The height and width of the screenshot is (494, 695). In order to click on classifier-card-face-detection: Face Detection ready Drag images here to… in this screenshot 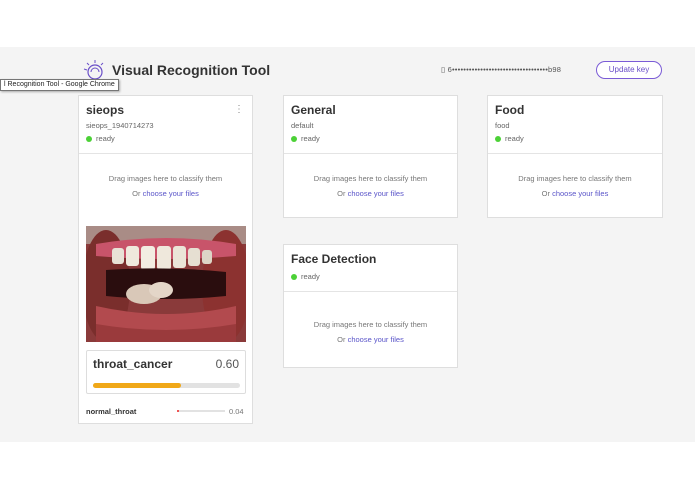, I will do `click(370, 306)`.